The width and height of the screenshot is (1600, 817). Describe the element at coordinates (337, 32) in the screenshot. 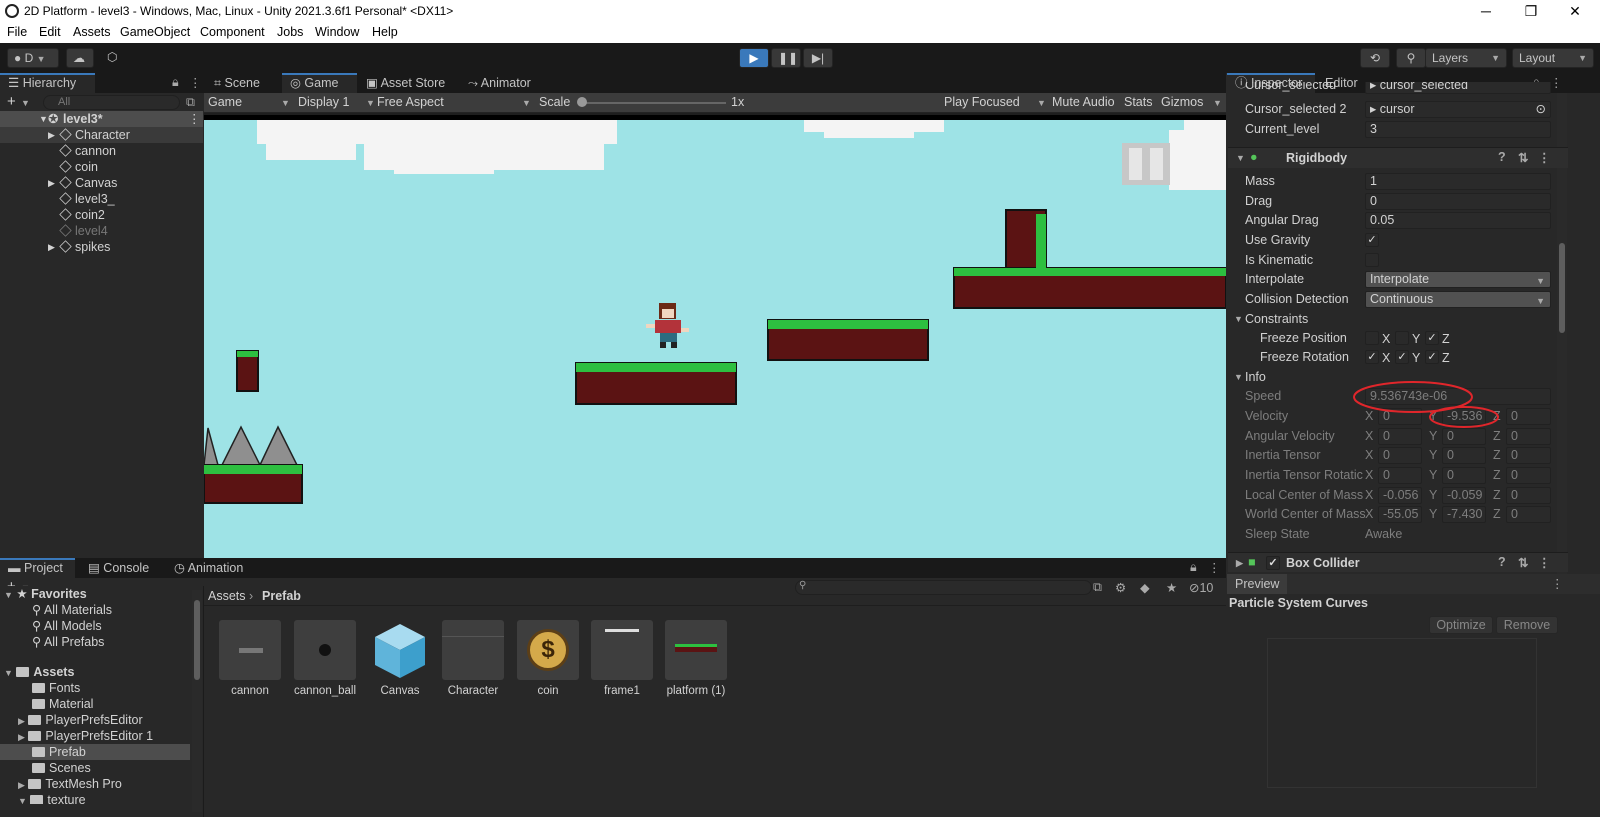

I see `menu-window: Window` at that location.